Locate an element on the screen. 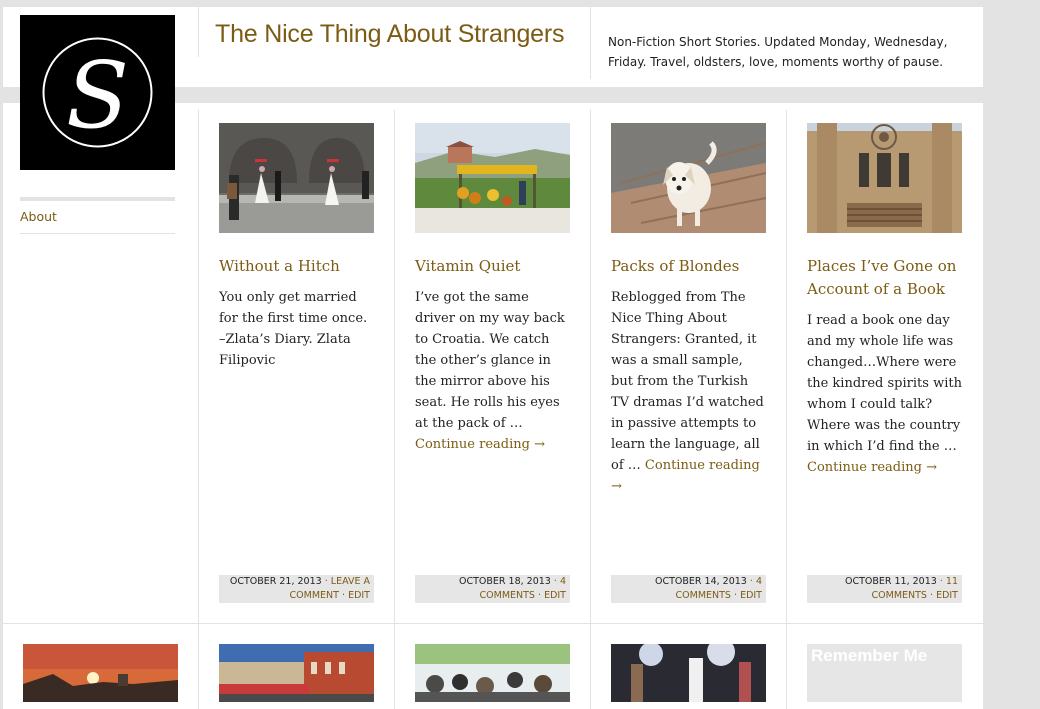  sunset-photo-icon is located at coordinates (100, 673).